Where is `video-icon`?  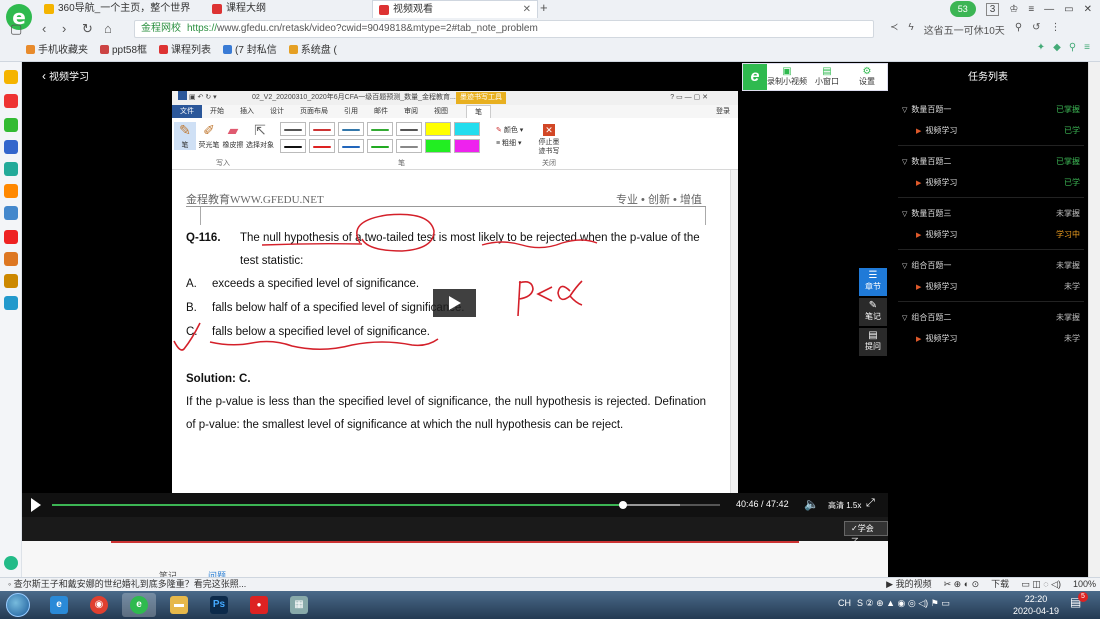
video-icon is located at coordinates (11, 237).